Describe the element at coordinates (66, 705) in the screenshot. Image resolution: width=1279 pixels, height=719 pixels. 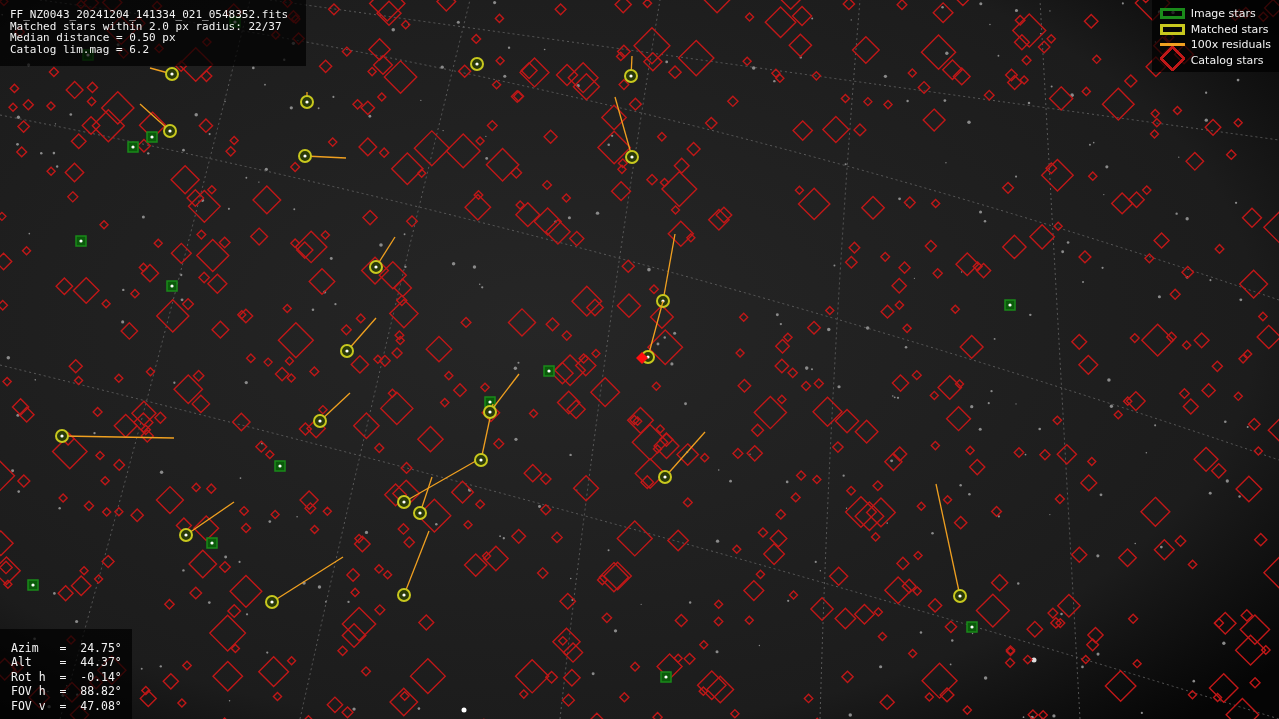
I see `pointing-text: FOV v = 47.08°` at that location.